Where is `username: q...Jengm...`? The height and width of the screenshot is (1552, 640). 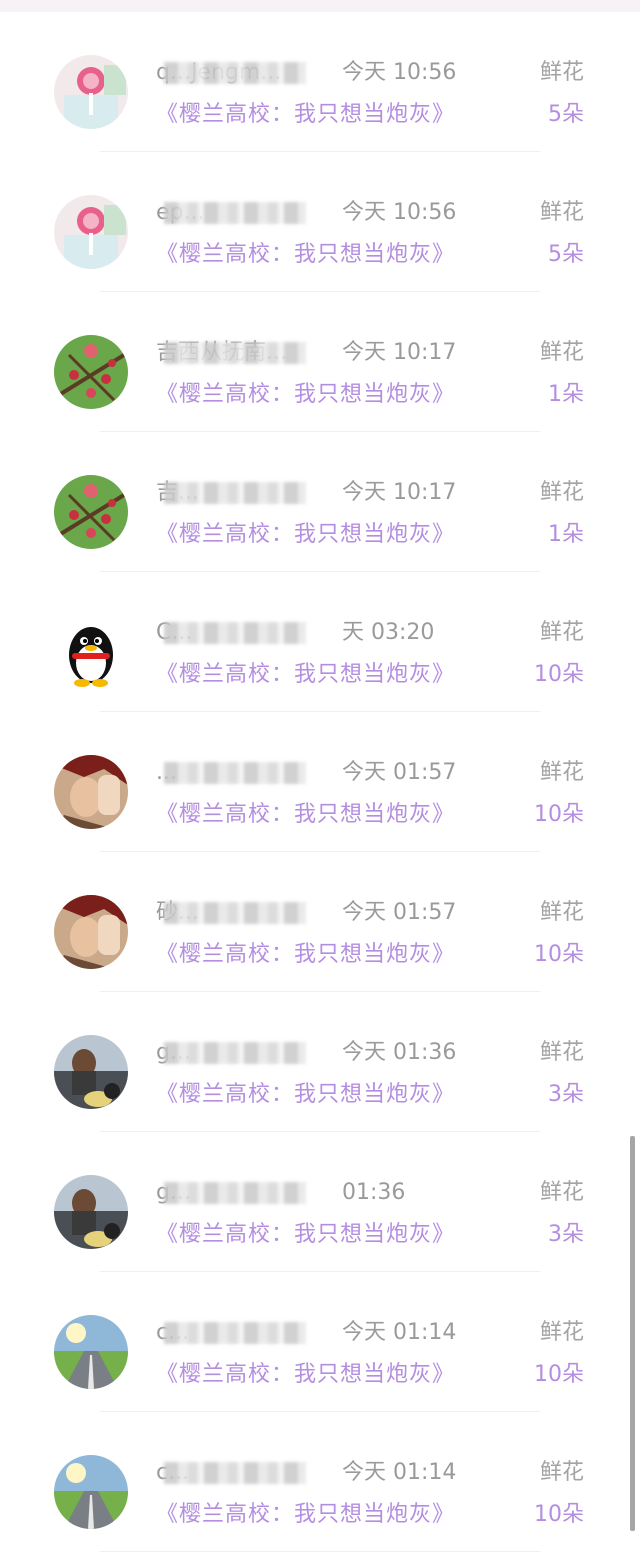 username: q...Jengm... is located at coordinates (241, 73).